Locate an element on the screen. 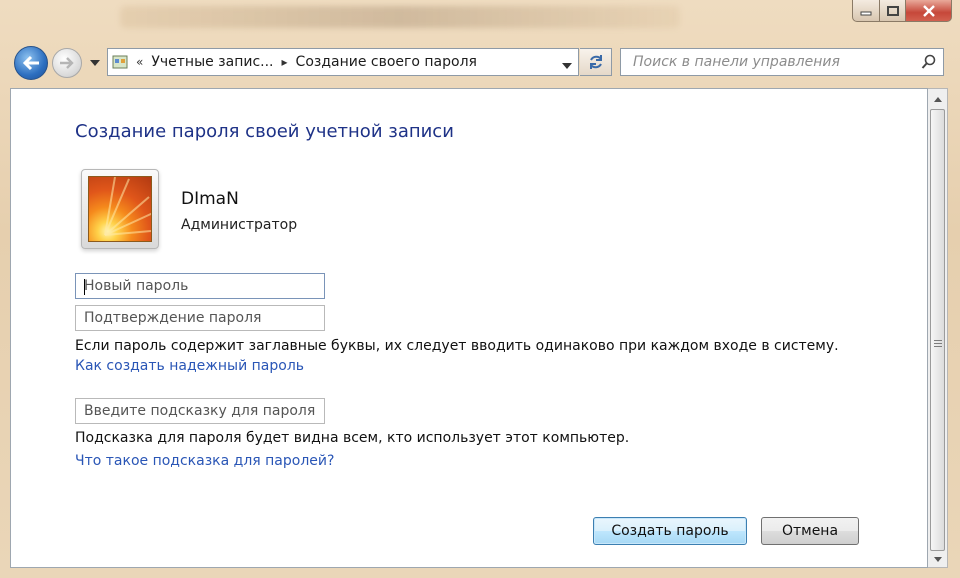  forward-arrow-icon is located at coordinates (67, 63).